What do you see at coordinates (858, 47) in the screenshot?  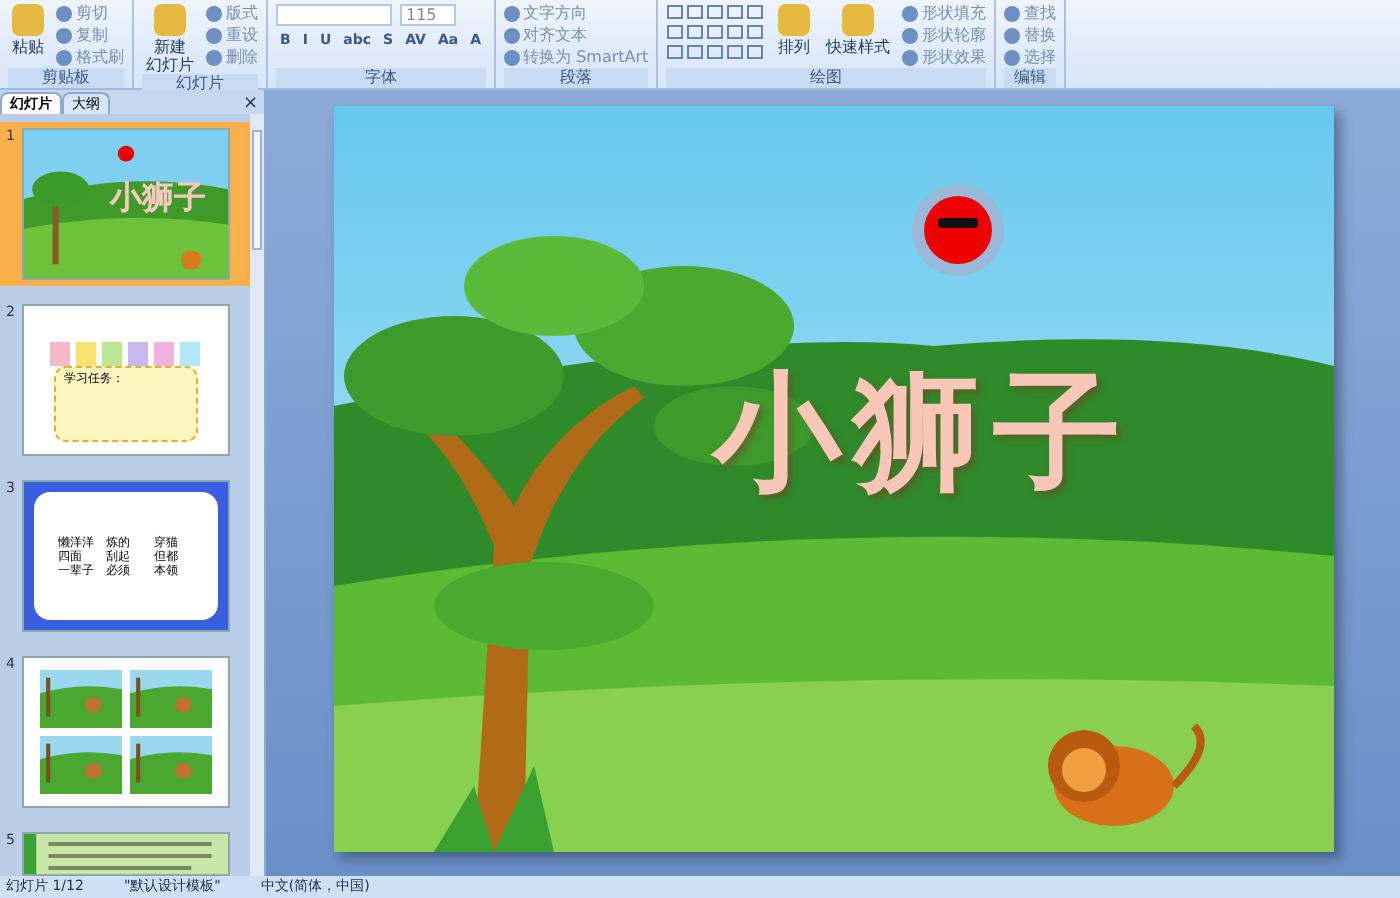 I see `button-label: 快速样式` at bounding box center [858, 47].